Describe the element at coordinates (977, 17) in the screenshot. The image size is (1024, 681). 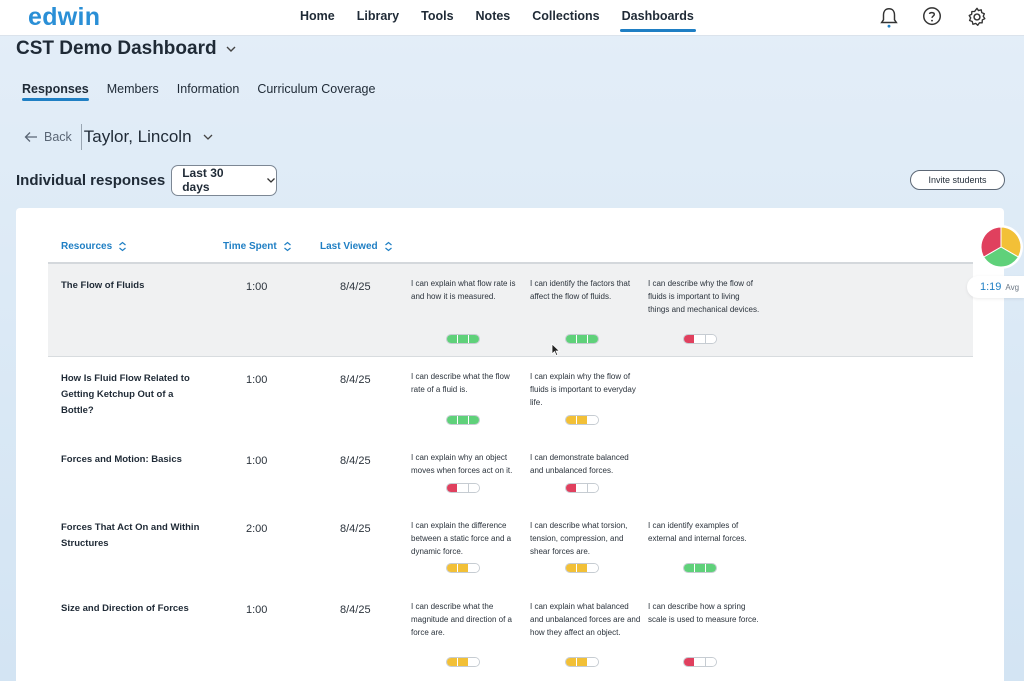
I see `gear-icon` at that location.